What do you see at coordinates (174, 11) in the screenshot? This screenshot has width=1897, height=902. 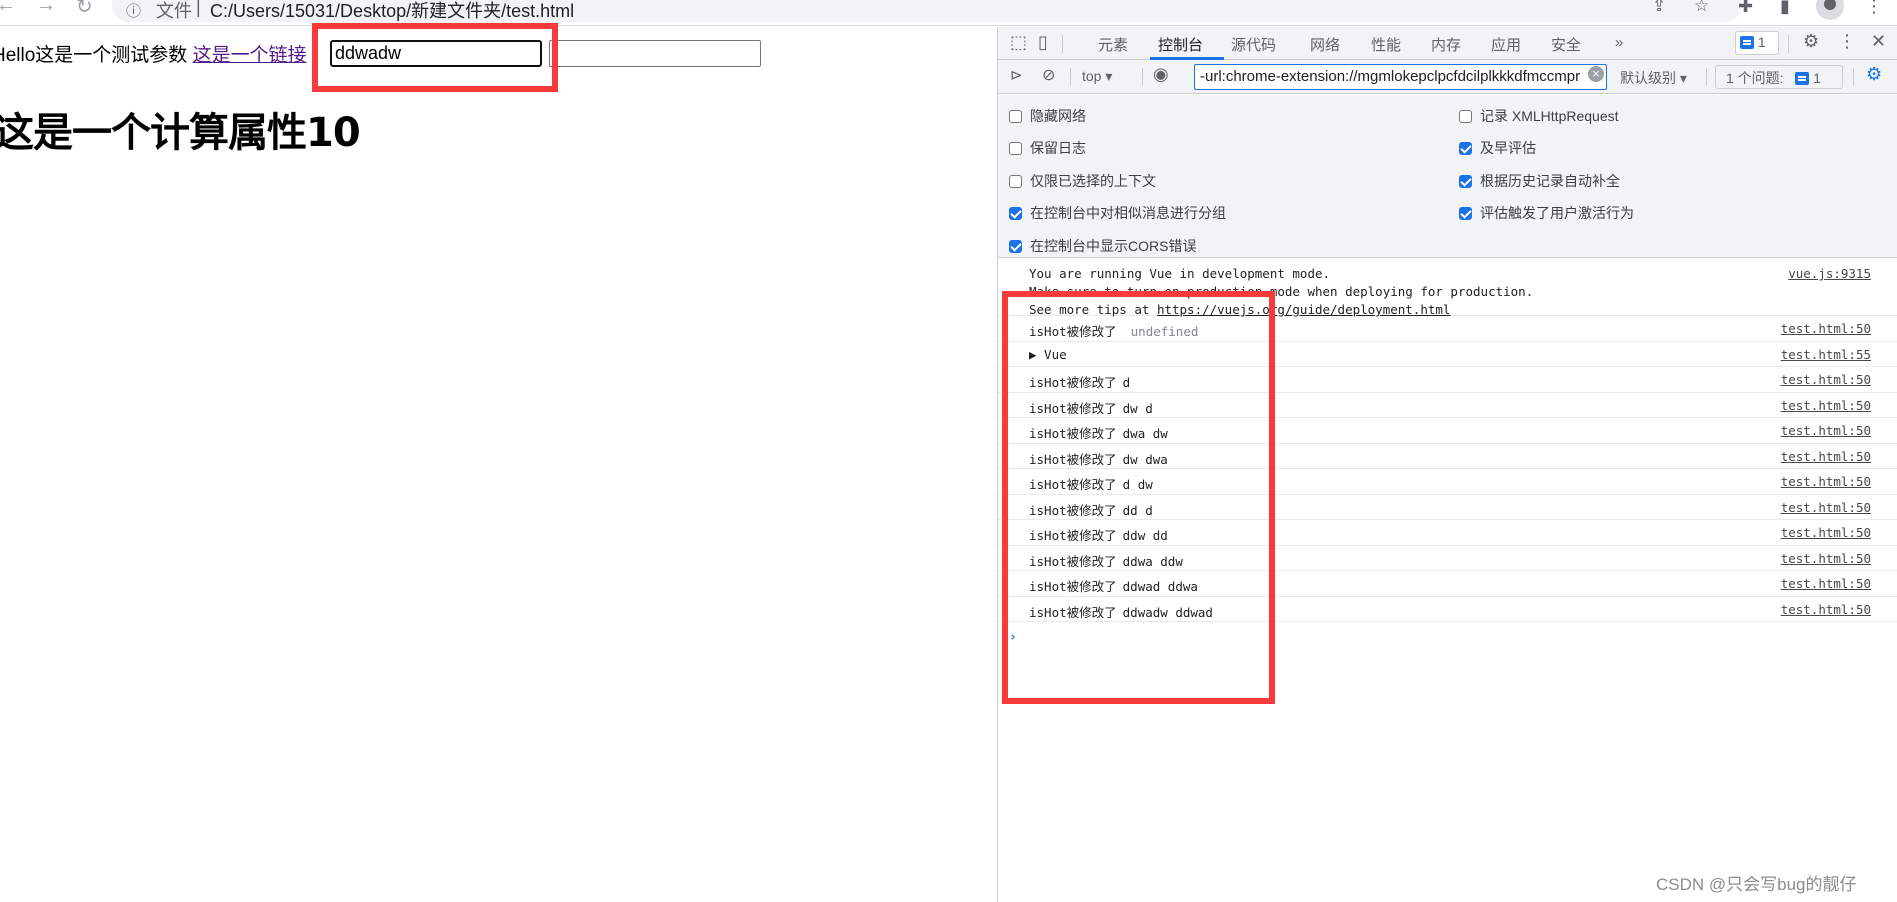 I see `scheme-label: 文件` at bounding box center [174, 11].